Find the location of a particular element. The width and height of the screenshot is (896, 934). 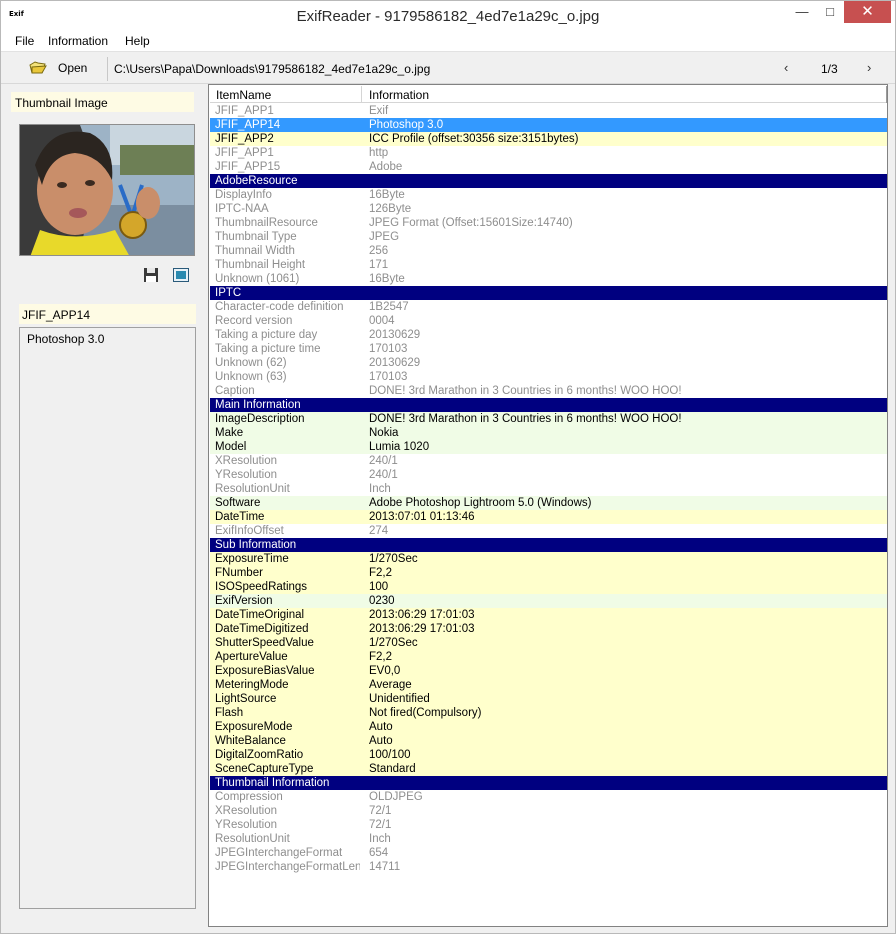

table-row: Compression OLDJPEG is located at coordinates (548, 797).